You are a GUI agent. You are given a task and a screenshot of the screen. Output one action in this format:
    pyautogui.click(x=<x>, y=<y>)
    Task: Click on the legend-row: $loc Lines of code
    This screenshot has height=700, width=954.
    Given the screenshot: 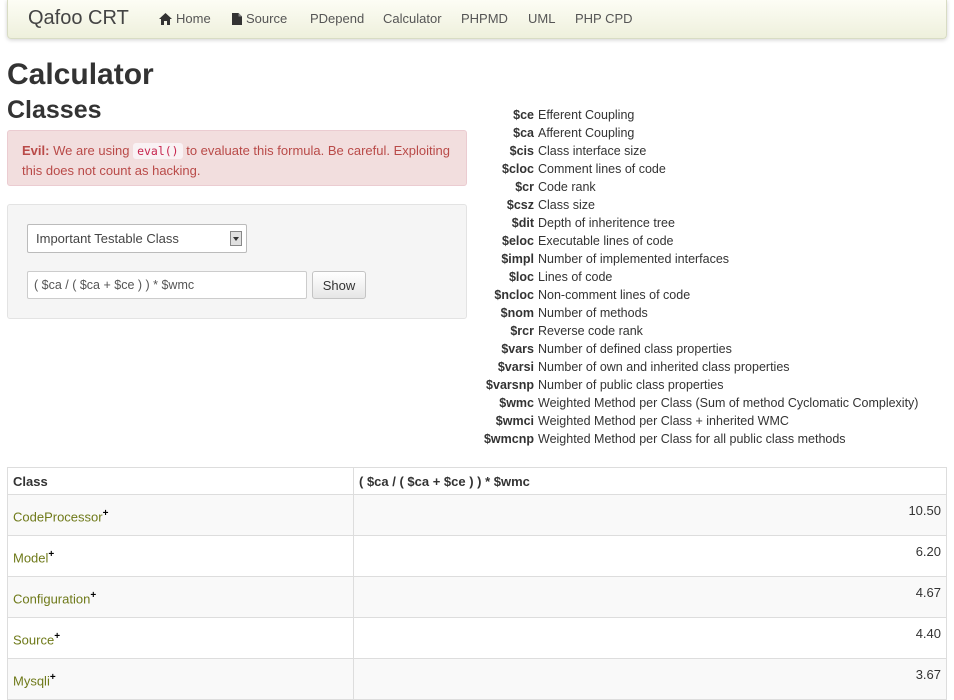 What is the action you would take?
    pyautogui.click(x=715, y=279)
    